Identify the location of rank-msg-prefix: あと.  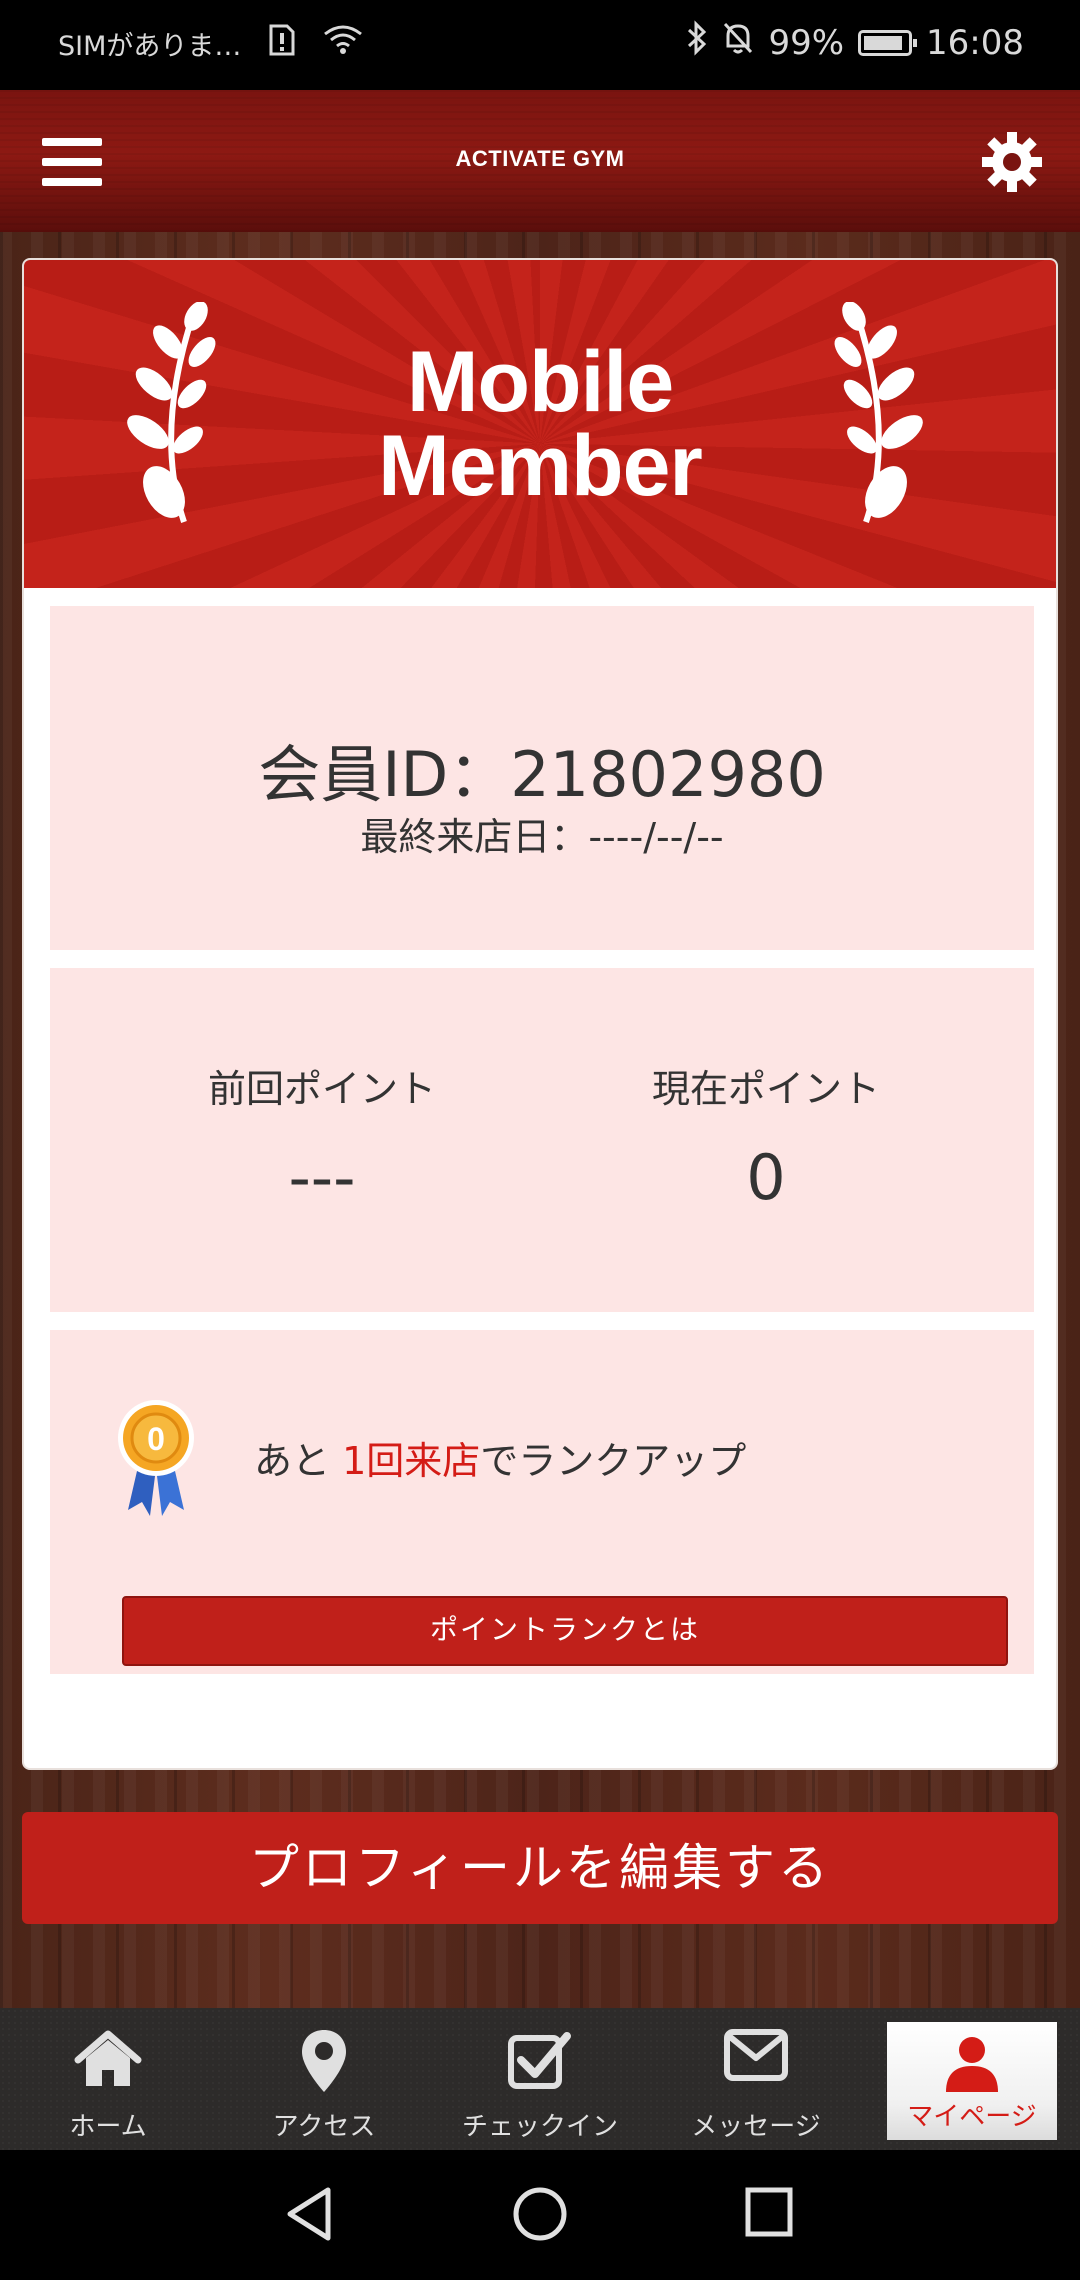
(298, 1461).